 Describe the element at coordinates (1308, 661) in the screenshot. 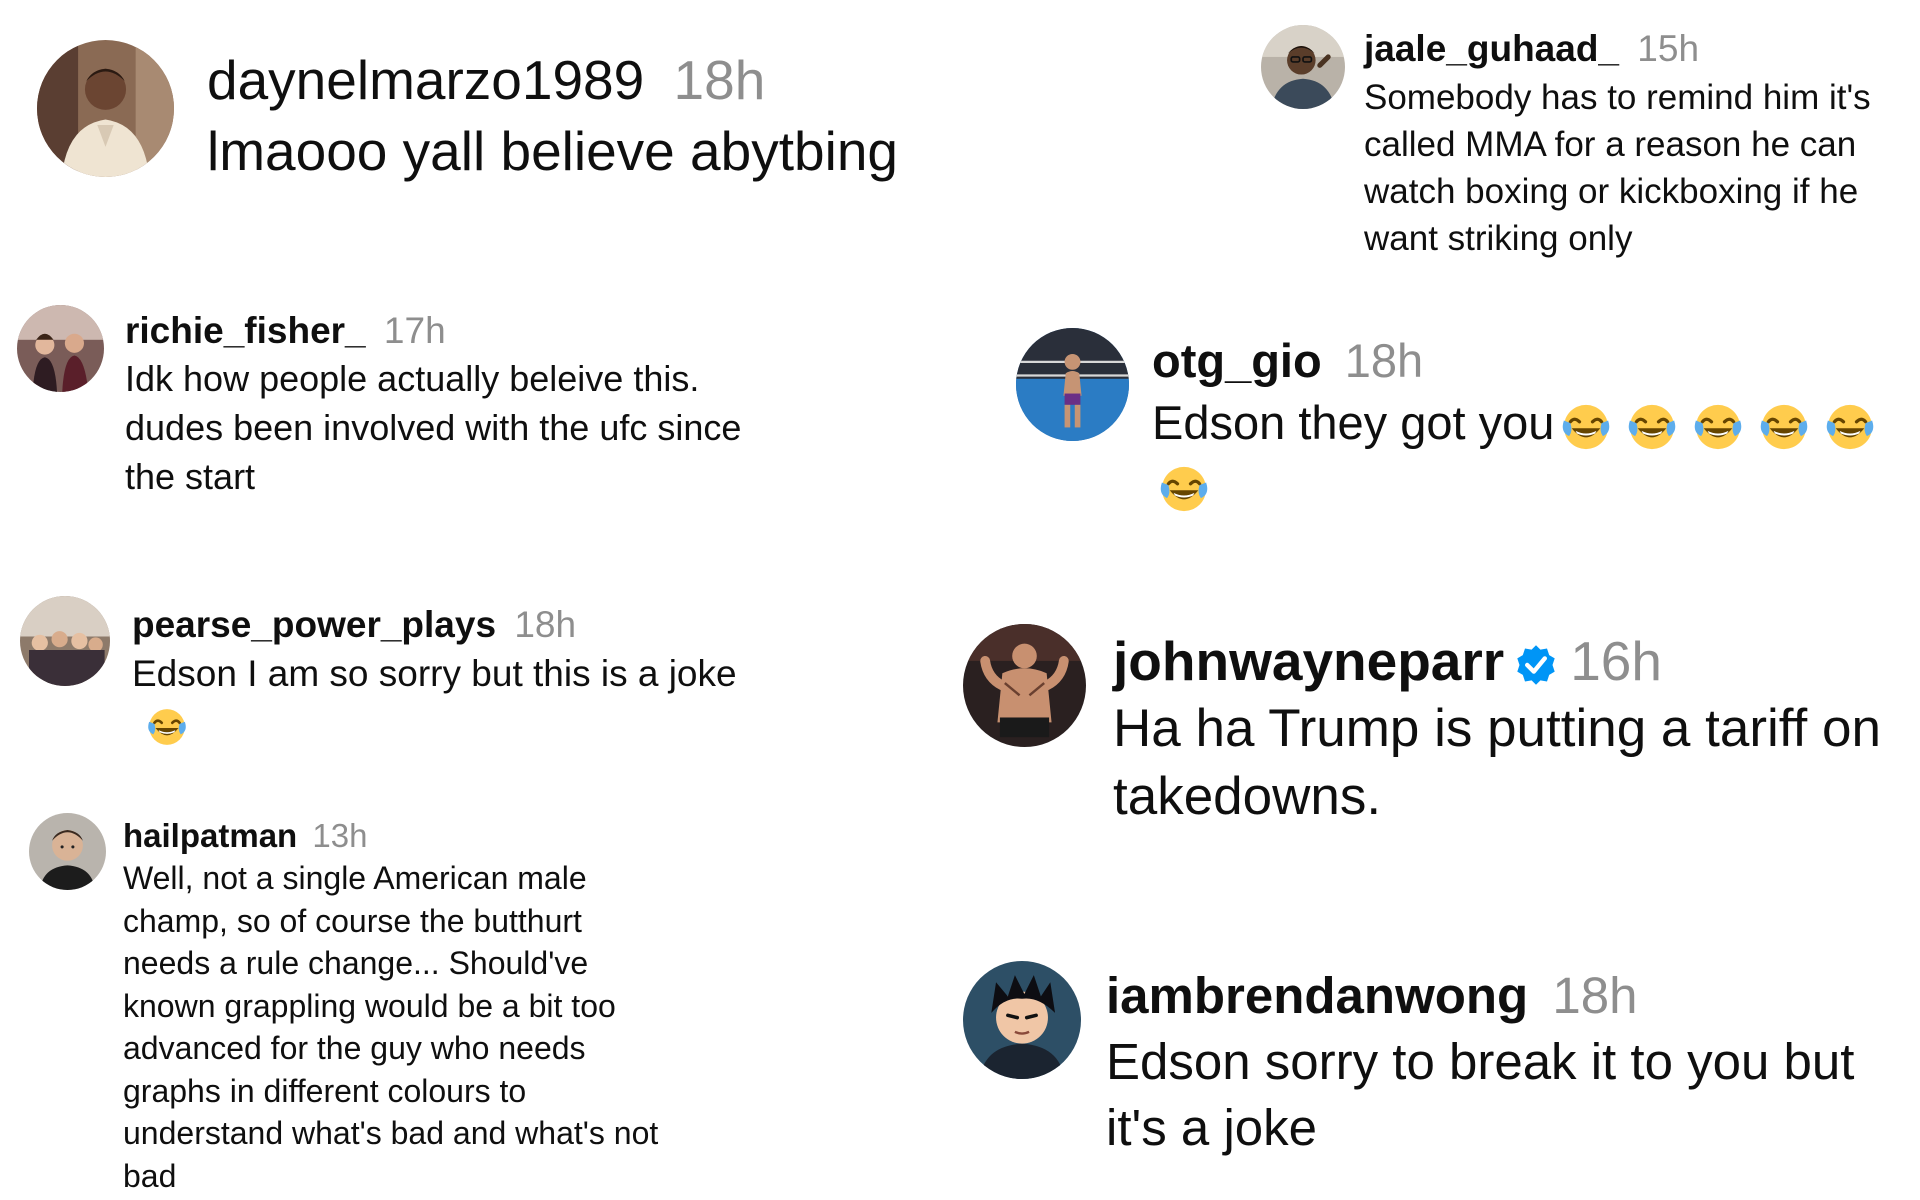

I see `username: johnwayneparr` at that location.